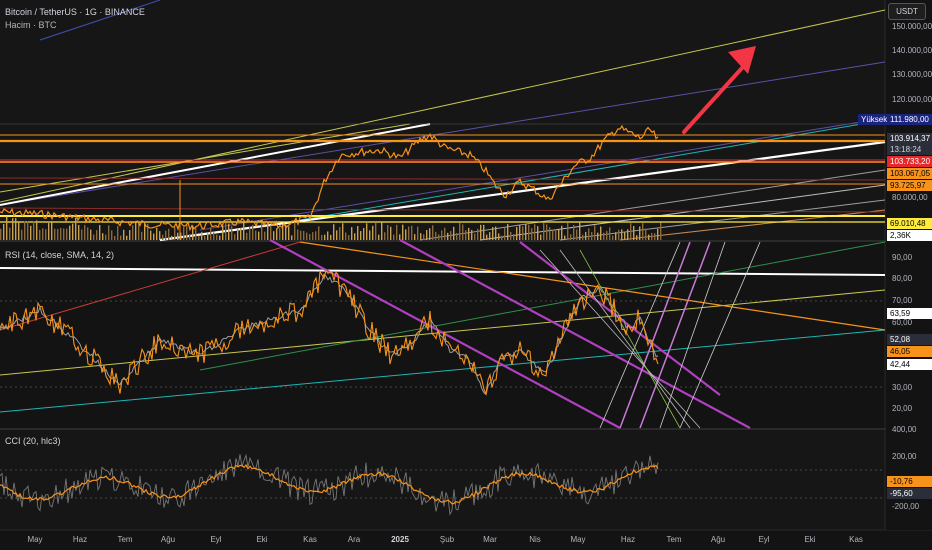  What do you see at coordinates (902, 300) in the screenshot?
I see `rsi-tick: 70,00` at bounding box center [902, 300].